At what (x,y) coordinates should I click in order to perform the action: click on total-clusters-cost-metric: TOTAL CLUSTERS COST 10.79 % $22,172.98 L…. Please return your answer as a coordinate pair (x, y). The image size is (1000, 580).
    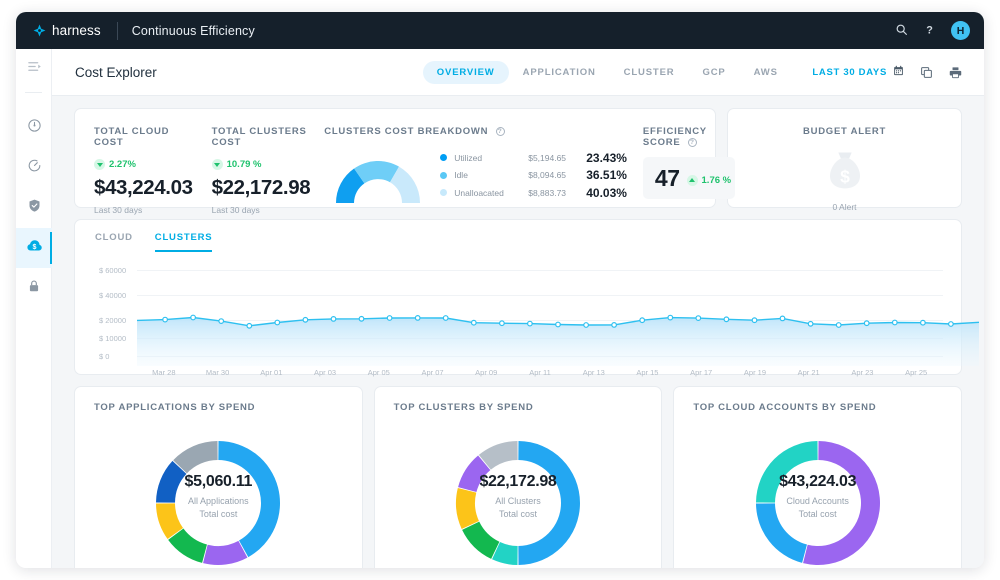
    Looking at the image, I should click on (252, 162).